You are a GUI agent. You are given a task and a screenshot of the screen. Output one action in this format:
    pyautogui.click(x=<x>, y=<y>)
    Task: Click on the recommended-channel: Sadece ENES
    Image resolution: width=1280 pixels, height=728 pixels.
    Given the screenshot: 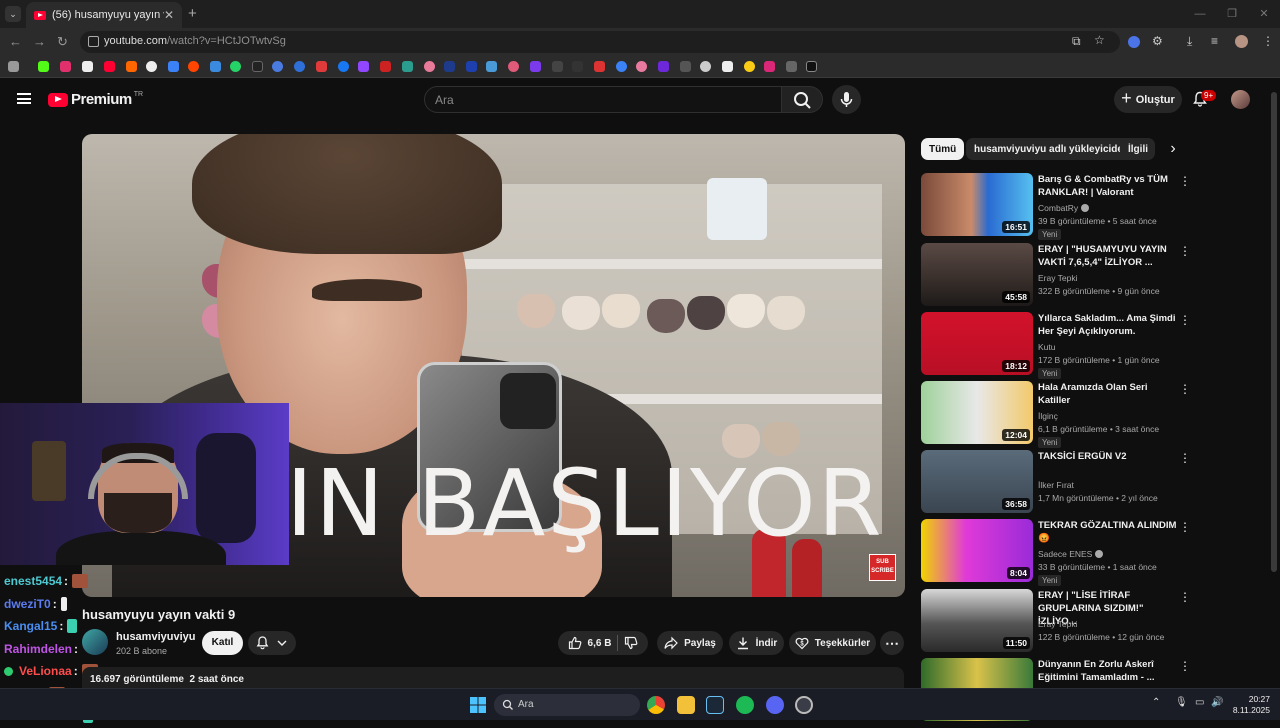 What is the action you would take?
    pyautogui.click(x=1071, y=554)
    